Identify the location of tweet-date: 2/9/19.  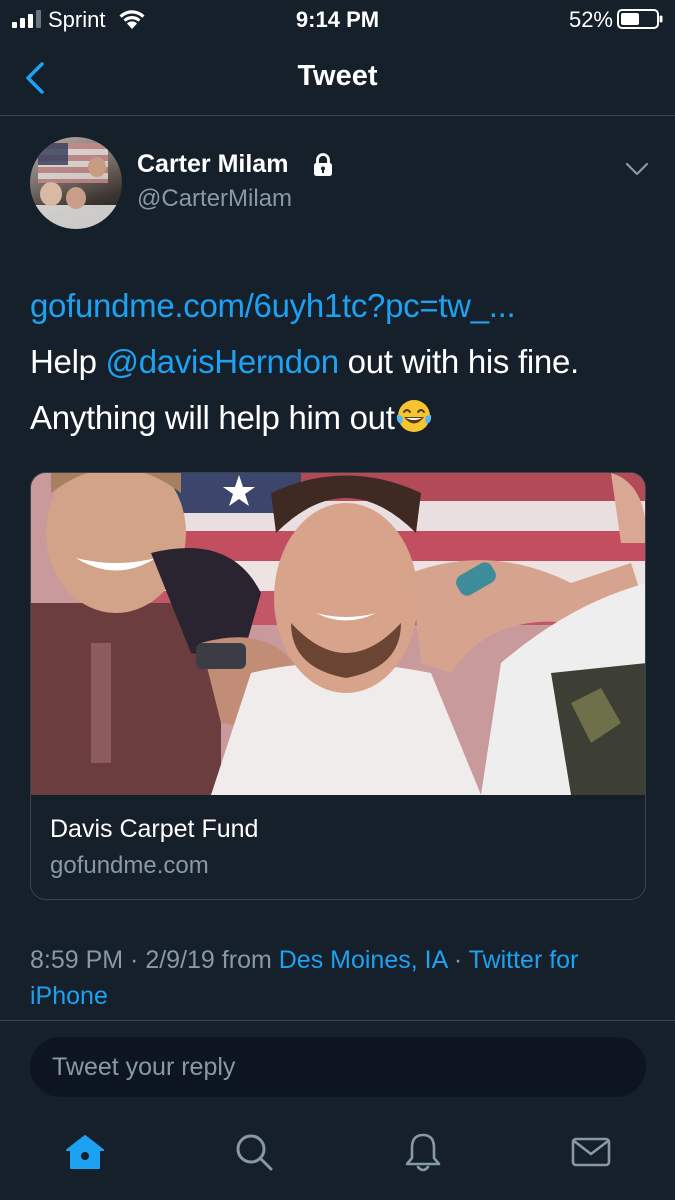
(180, 960).